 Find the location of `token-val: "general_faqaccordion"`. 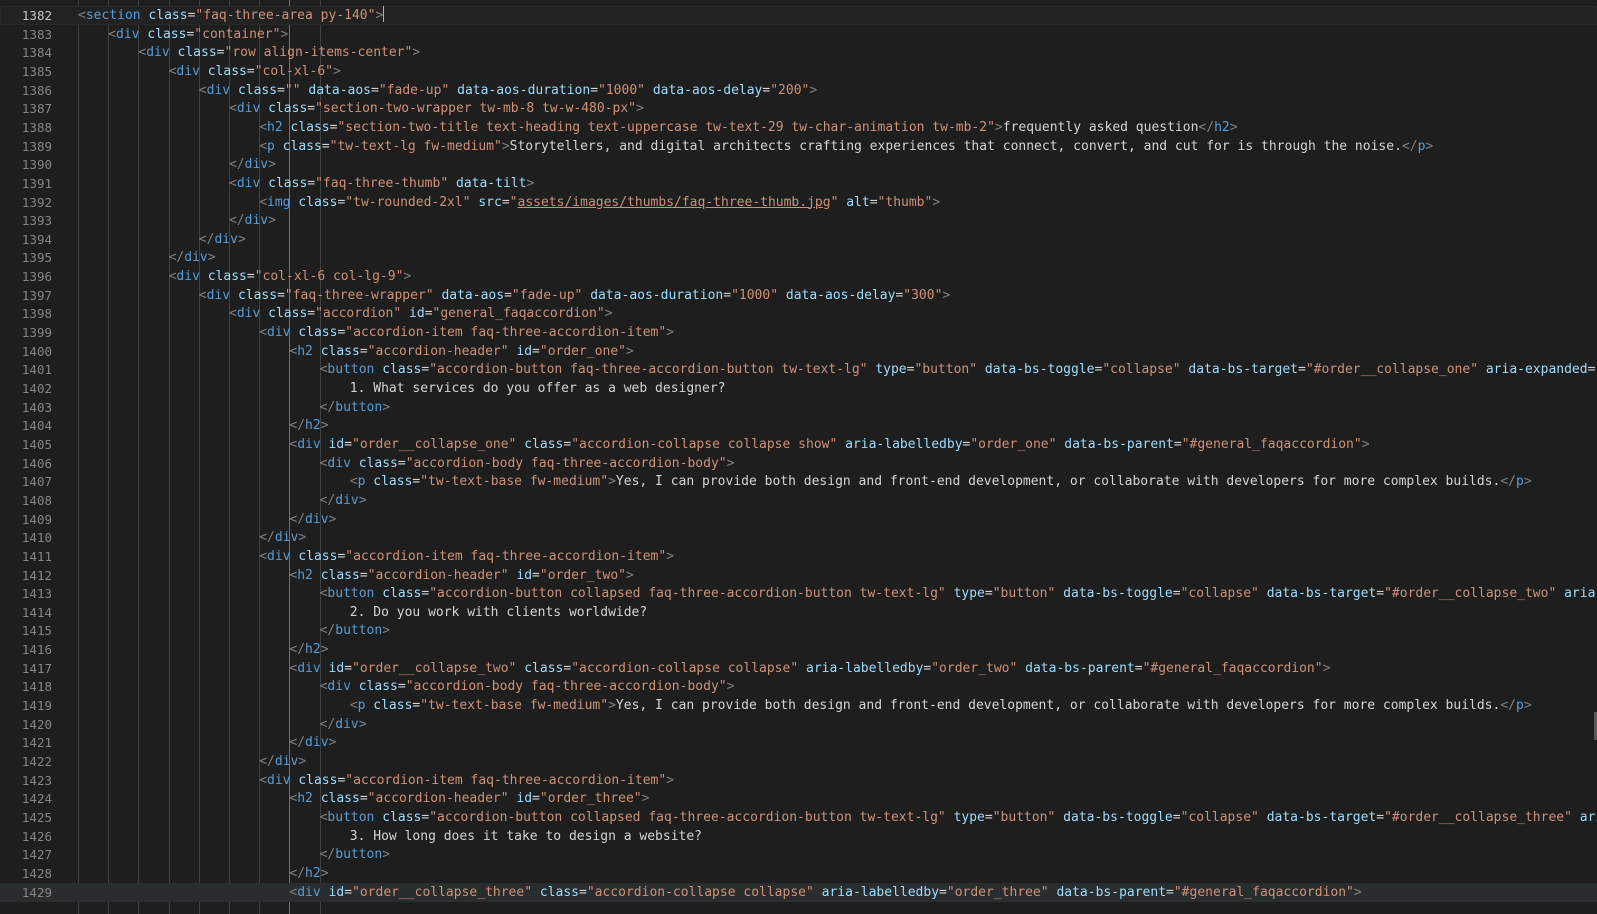

token-val: "general_faqaccordion" is located at coordinates (518, 314).